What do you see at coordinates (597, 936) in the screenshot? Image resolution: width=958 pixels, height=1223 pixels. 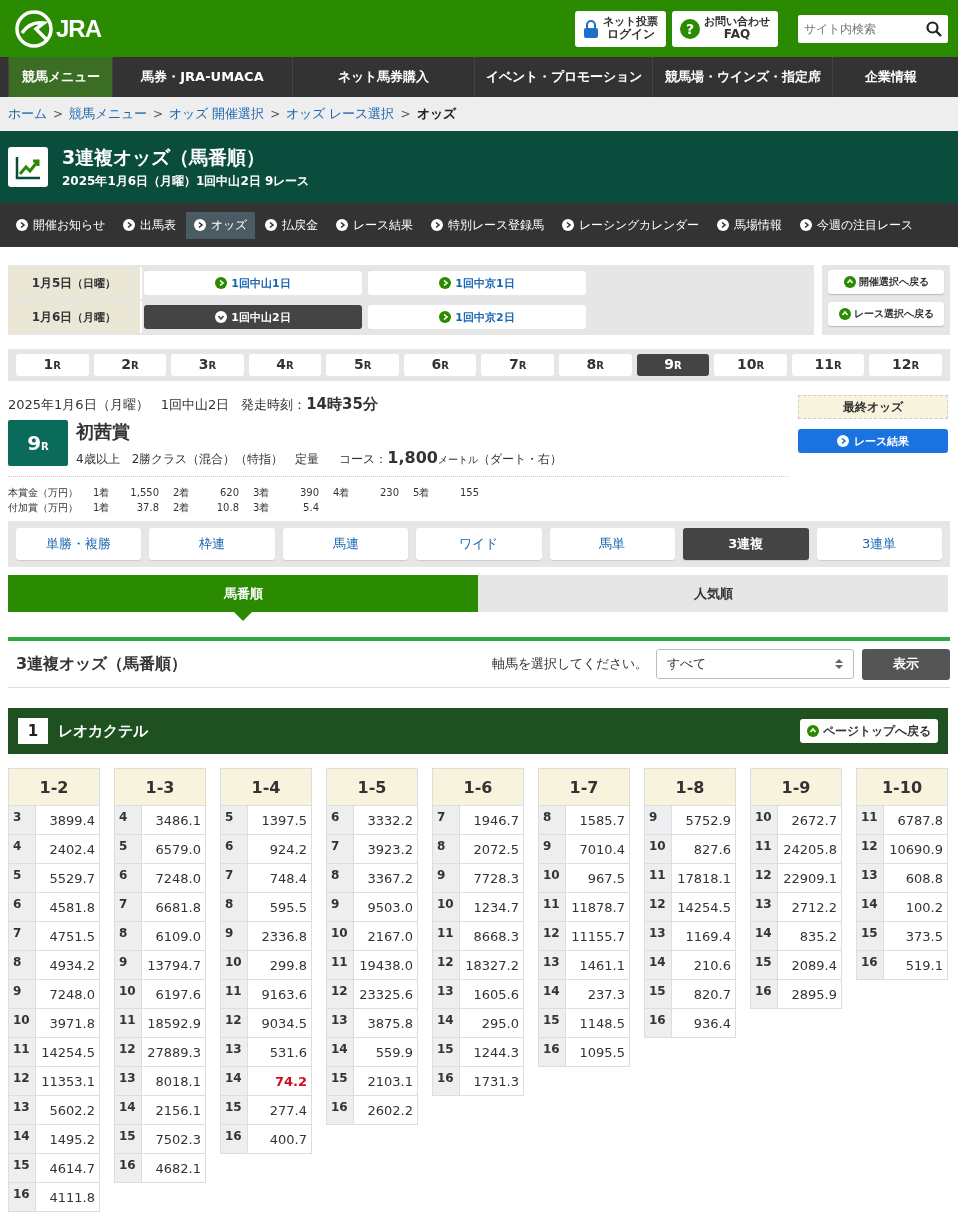 I see `odds-cell: 11155.7` at bounding box center [597, 936].